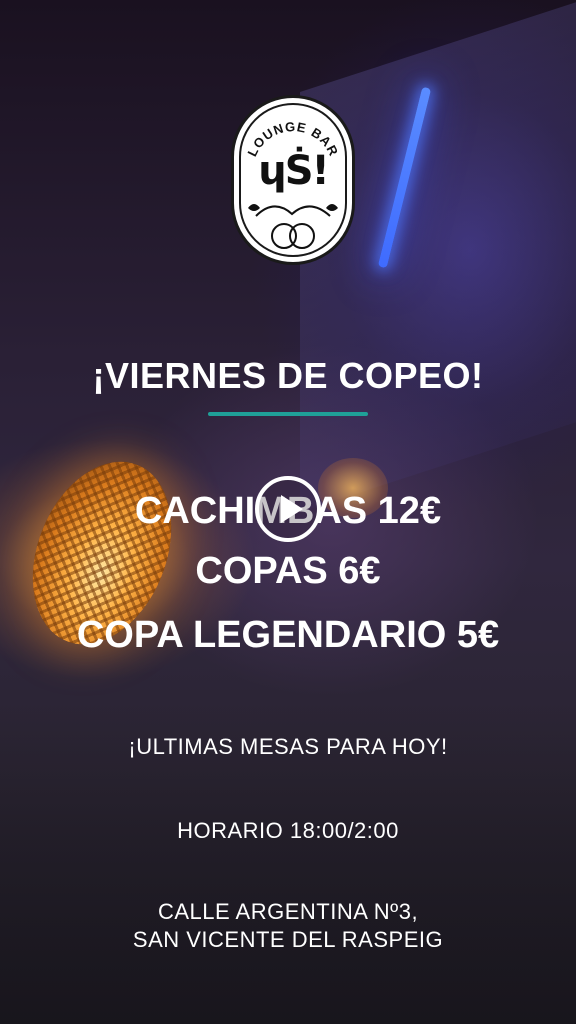 The height and width of the screenshot is (1024, 576). What do you see at coordinates (288, 635) in the screenshot?
I see `price-line-legendario: COPA LEGENDARIO 5€` at bounding box center [288, 635].